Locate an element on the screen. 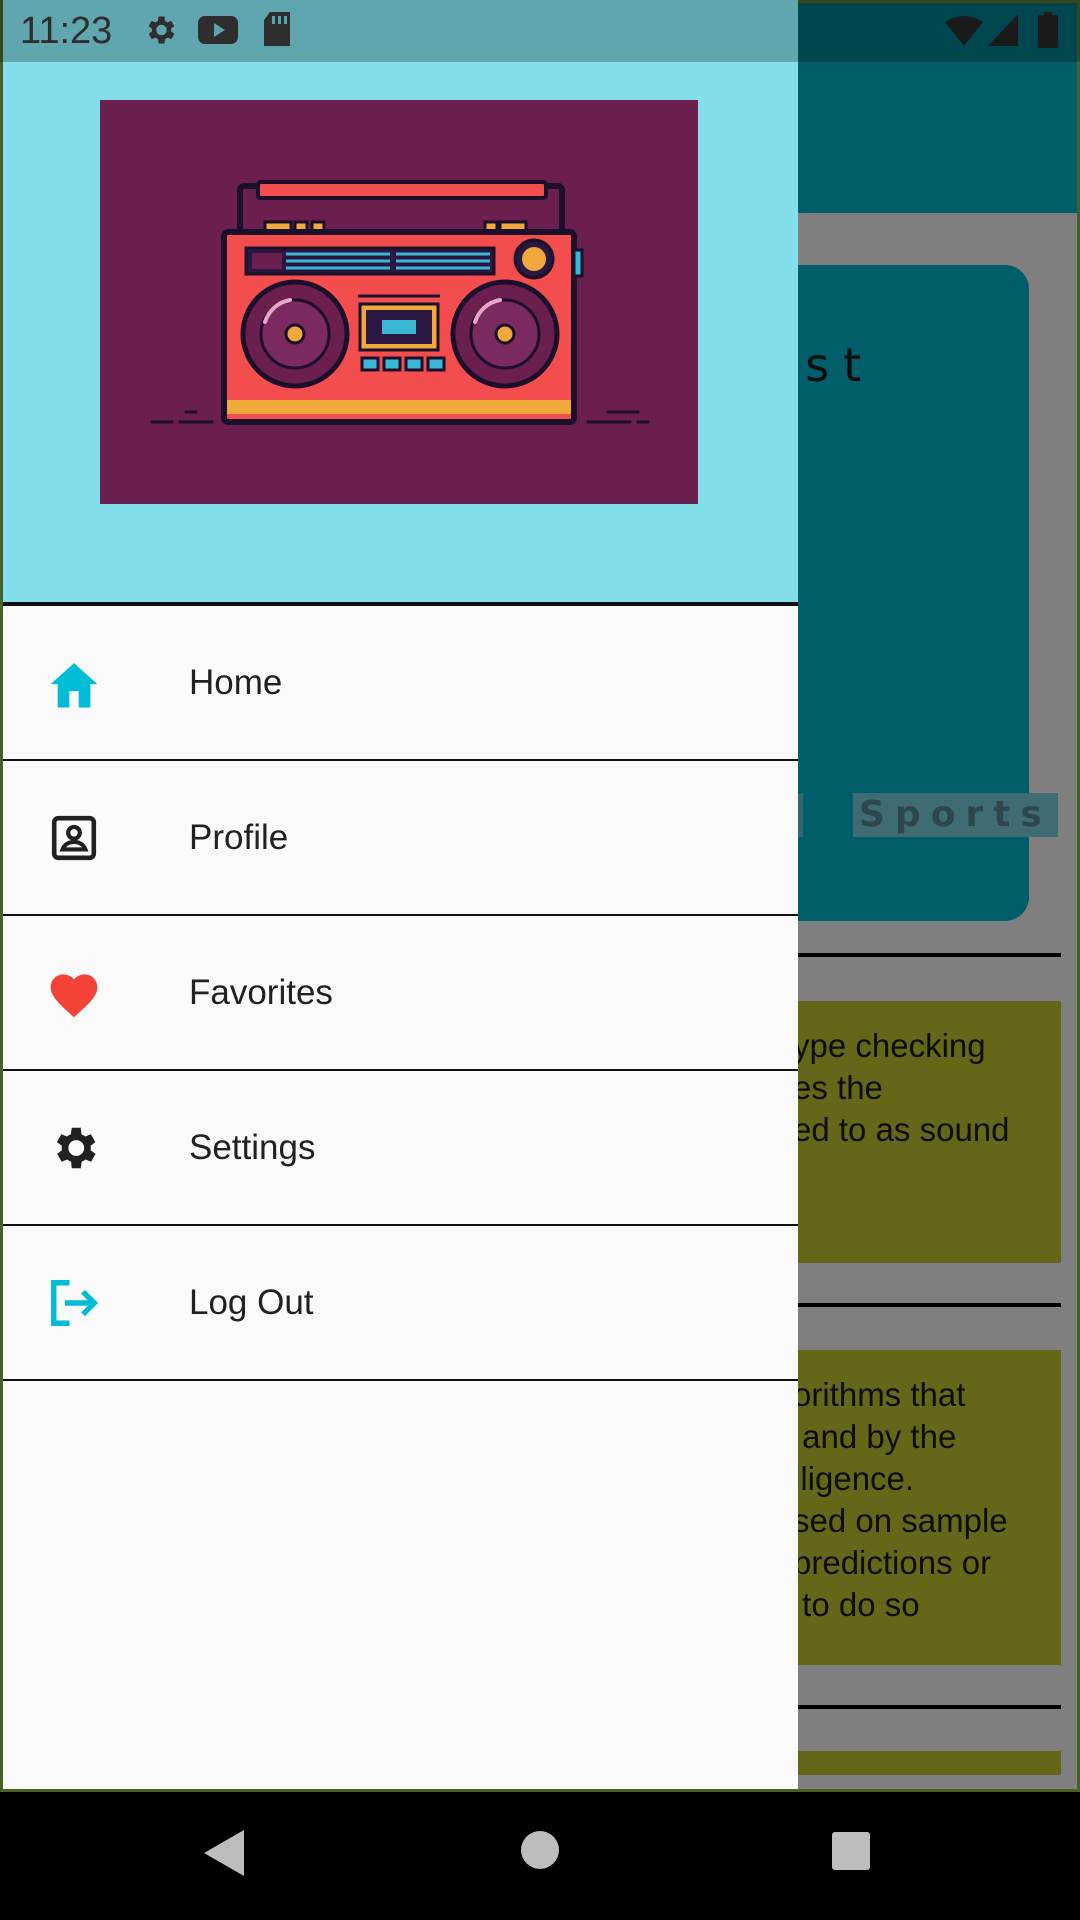 This screenshot has height=1920, width=1080. logout-icon is located at coordinates (74, 1303).